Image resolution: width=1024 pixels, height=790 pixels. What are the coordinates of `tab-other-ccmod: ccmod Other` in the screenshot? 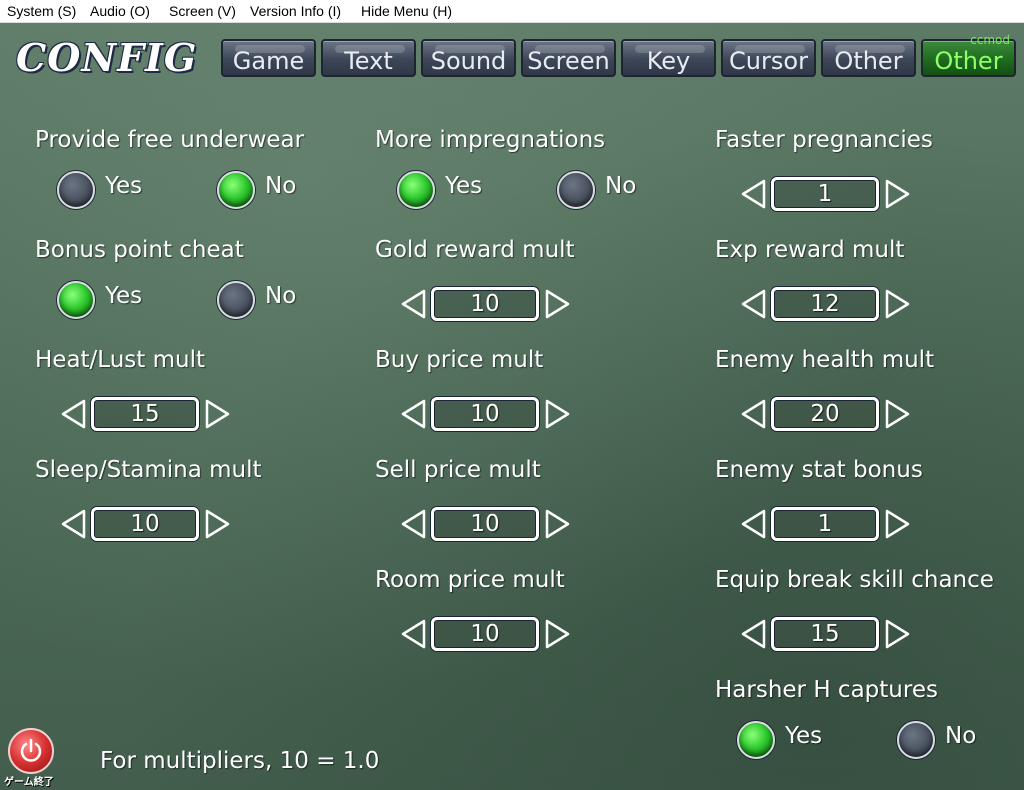 It's located at (968, 55).